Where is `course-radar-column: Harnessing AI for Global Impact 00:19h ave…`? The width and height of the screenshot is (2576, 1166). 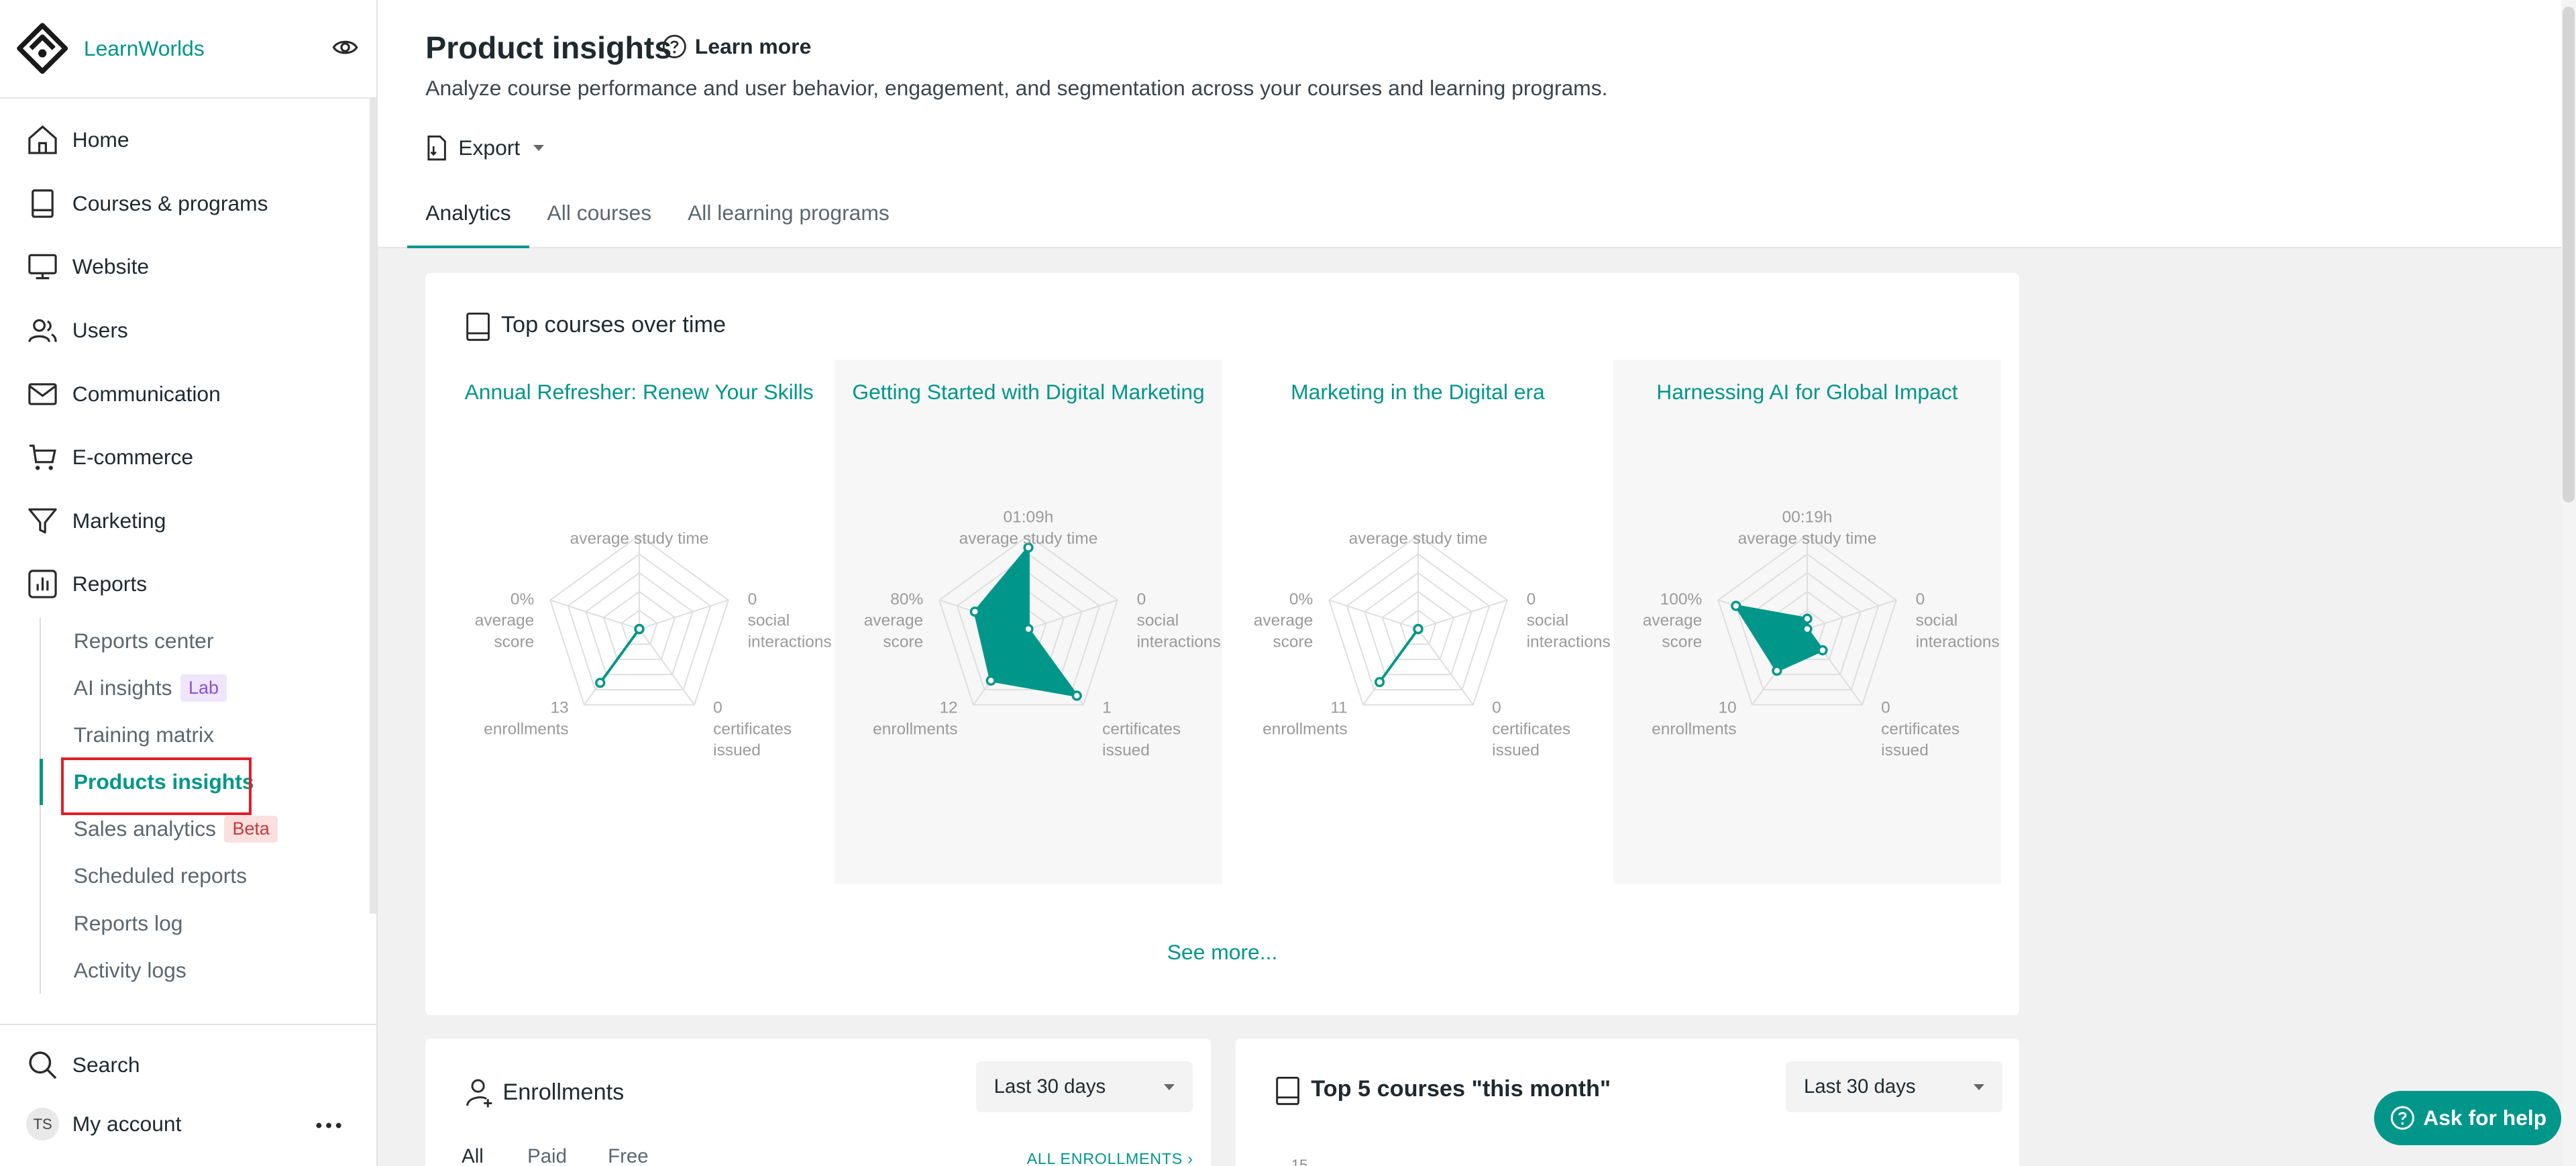
course-radar-column: Harnessing AI for Global Impact 00:19h ave… is located at coordinates (1807, 622).